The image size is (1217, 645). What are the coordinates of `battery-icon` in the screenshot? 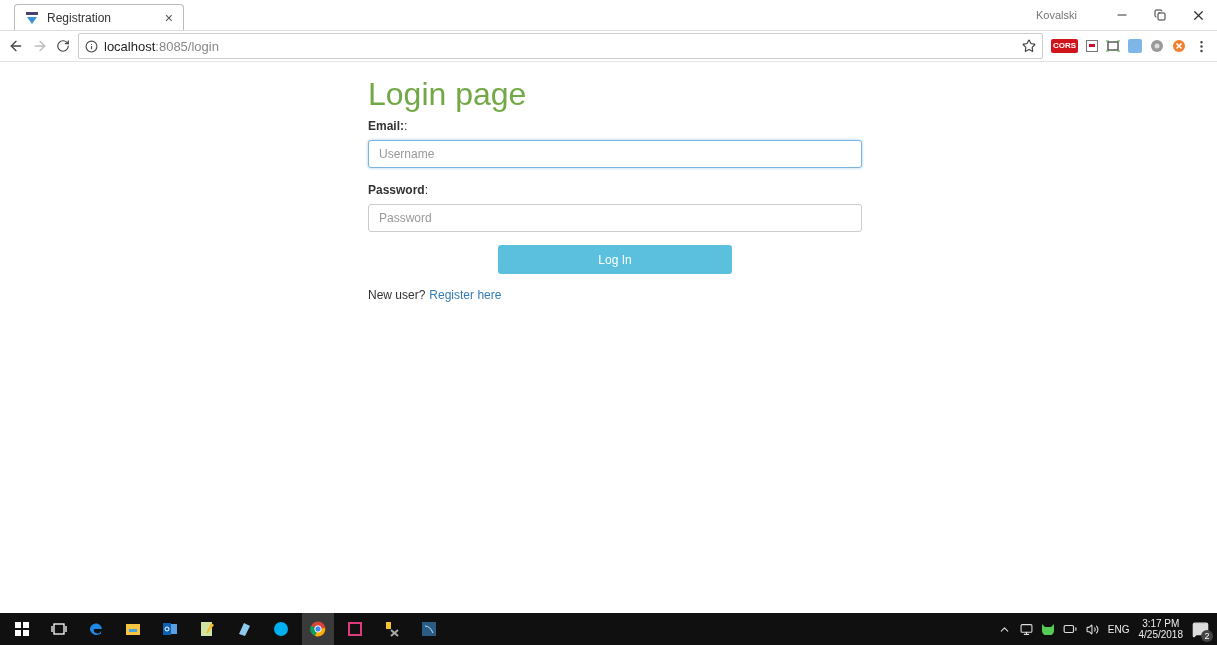 It's located at (1069, 629).